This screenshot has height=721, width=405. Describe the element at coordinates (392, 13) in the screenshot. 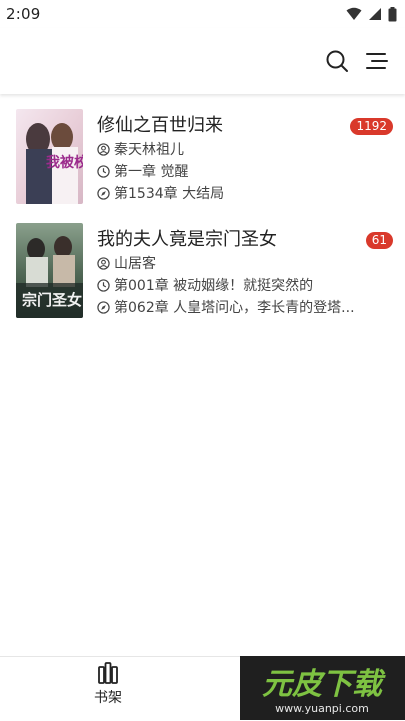

I see `battery-icon` at that location.